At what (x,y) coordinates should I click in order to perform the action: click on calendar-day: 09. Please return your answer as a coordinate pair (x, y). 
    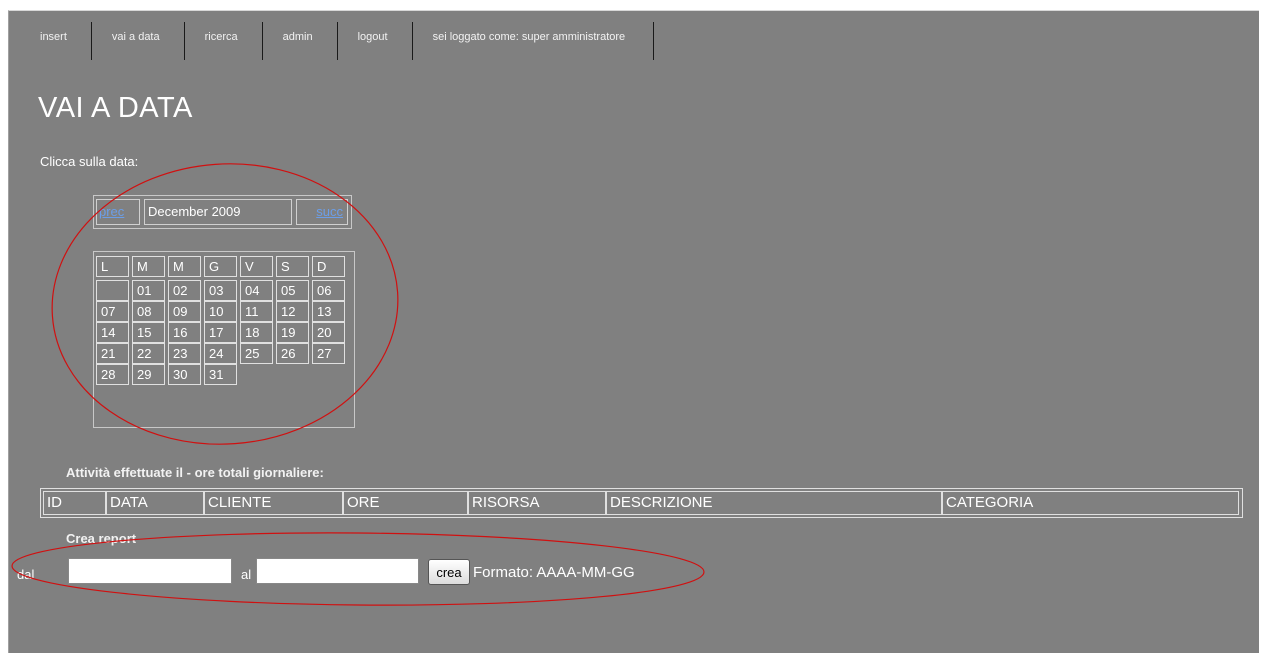
    Looking at the image, I should click on (184, 311).